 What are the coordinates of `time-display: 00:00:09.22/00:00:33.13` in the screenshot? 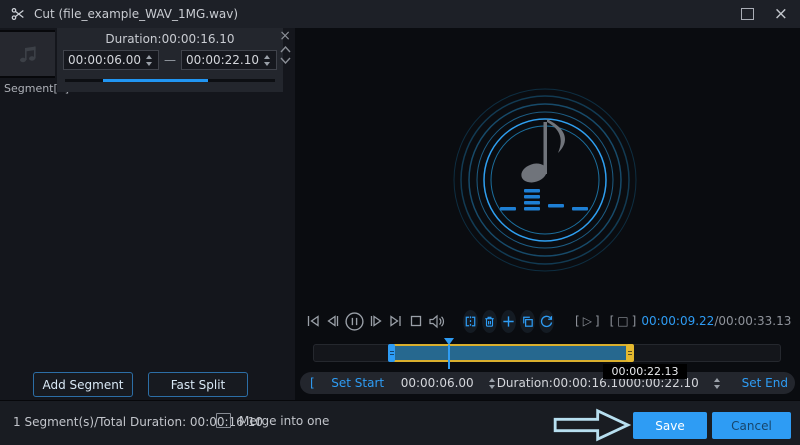 It's located at (716, 321).